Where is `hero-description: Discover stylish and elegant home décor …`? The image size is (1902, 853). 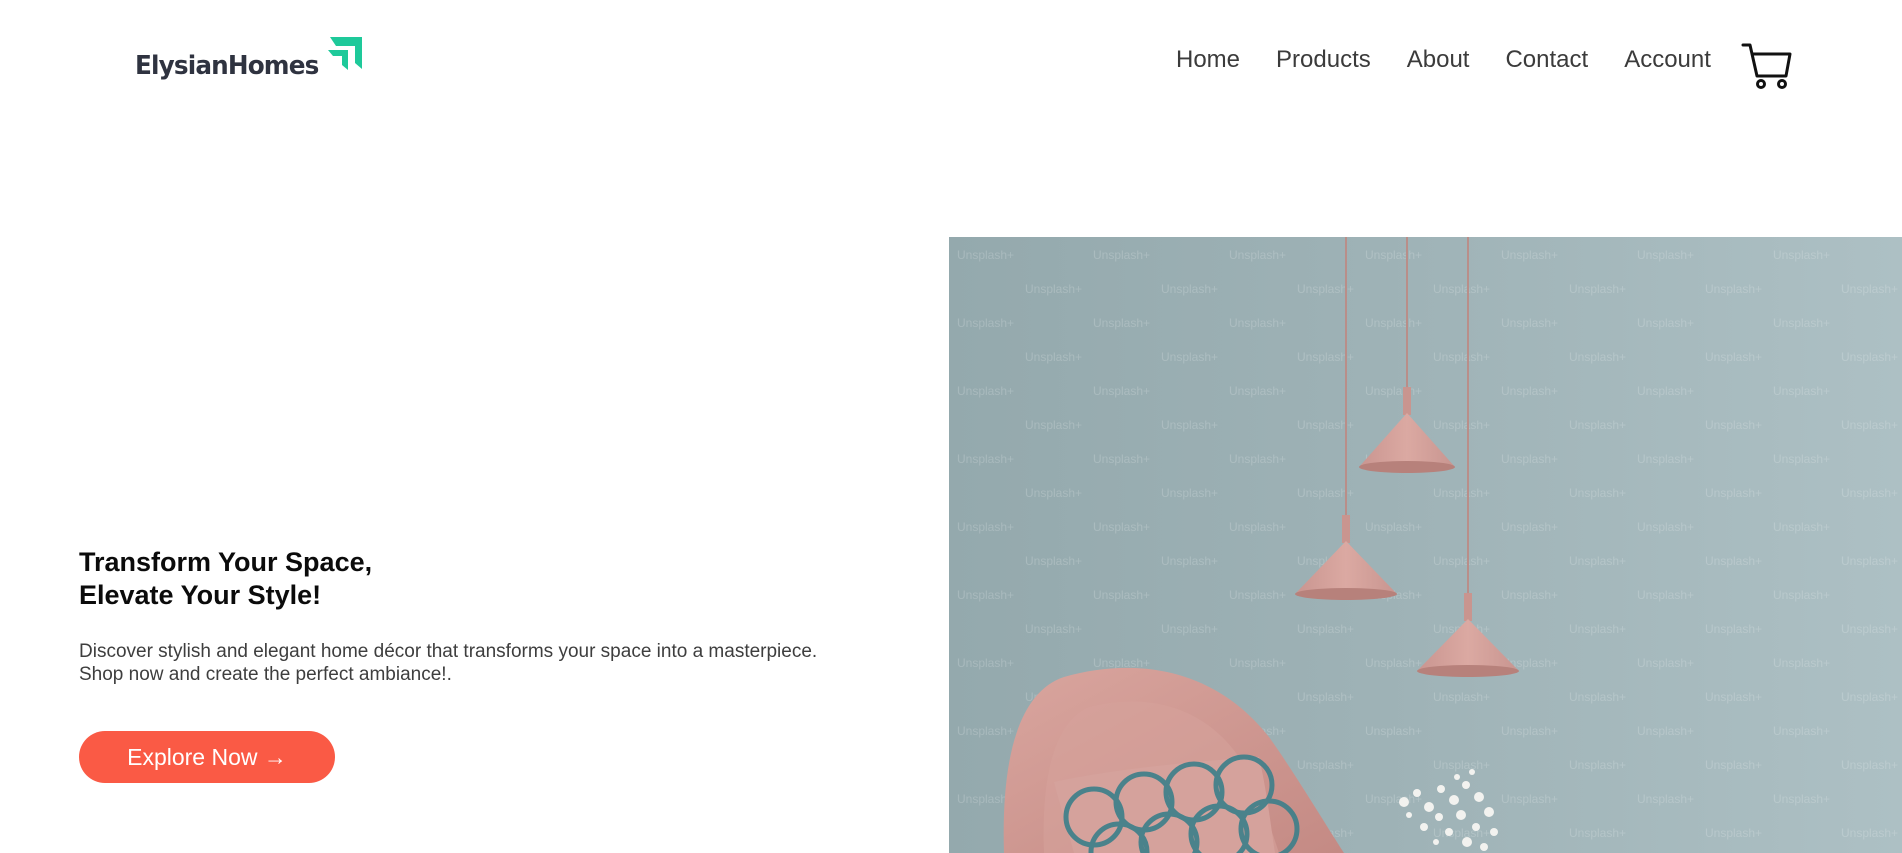 hero-description: Discover stylish and elegant home décor … is located at coordinates (448, 663).